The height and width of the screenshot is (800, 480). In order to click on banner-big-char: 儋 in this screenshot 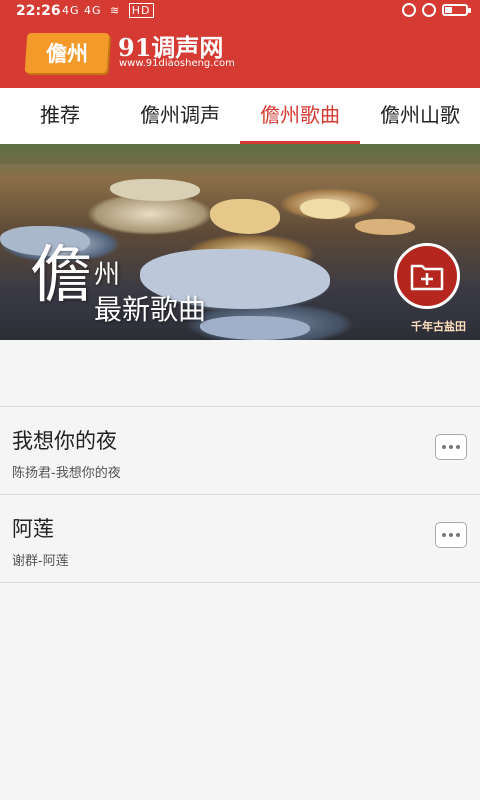, I will do `click(61, 274)`.